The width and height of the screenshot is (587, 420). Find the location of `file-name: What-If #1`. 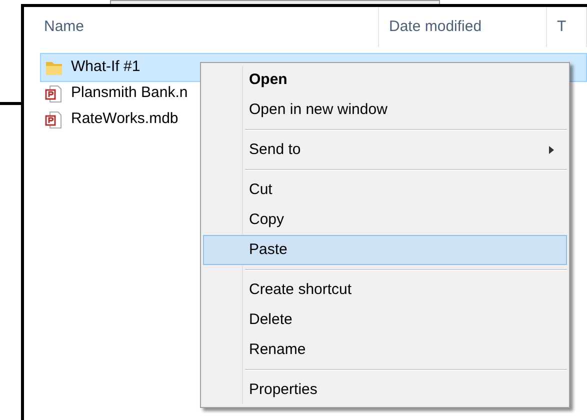

file-name: What-If #1 is located at coordinates (105, 67).